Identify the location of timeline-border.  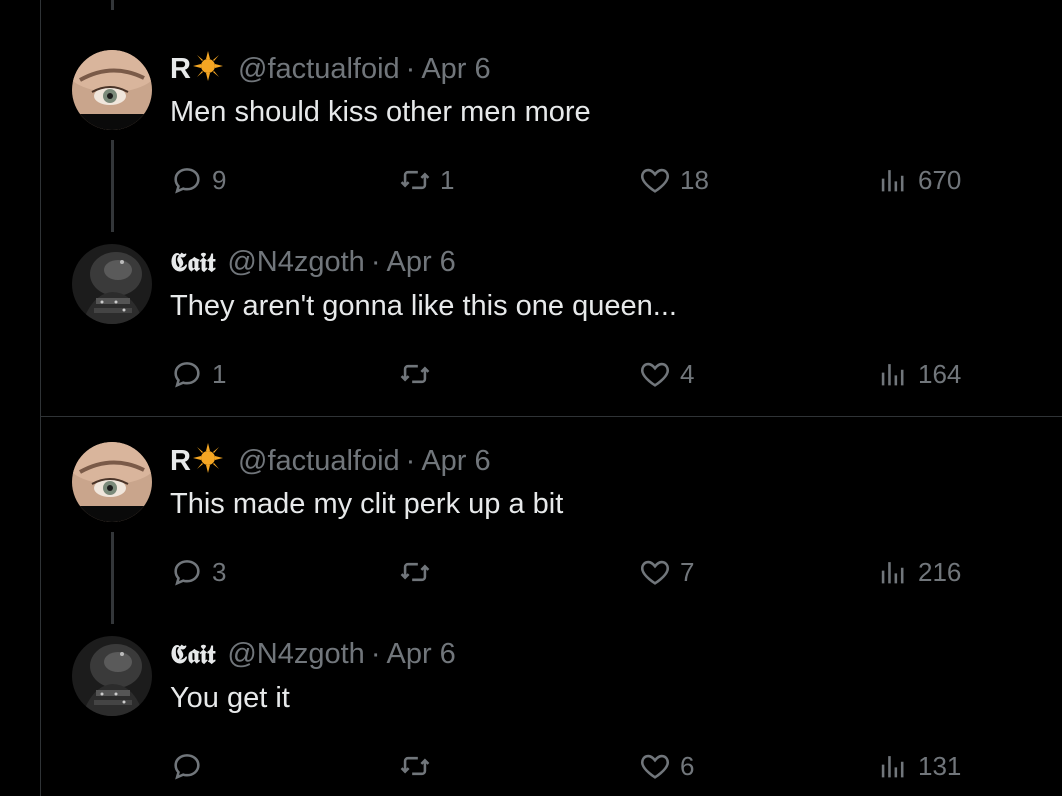
(40, 398).